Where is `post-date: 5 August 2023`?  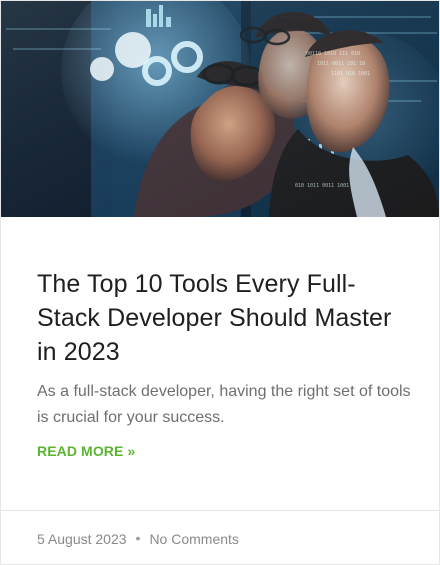 post-date: 5 August 2023 is located at coordinates (82, 539).